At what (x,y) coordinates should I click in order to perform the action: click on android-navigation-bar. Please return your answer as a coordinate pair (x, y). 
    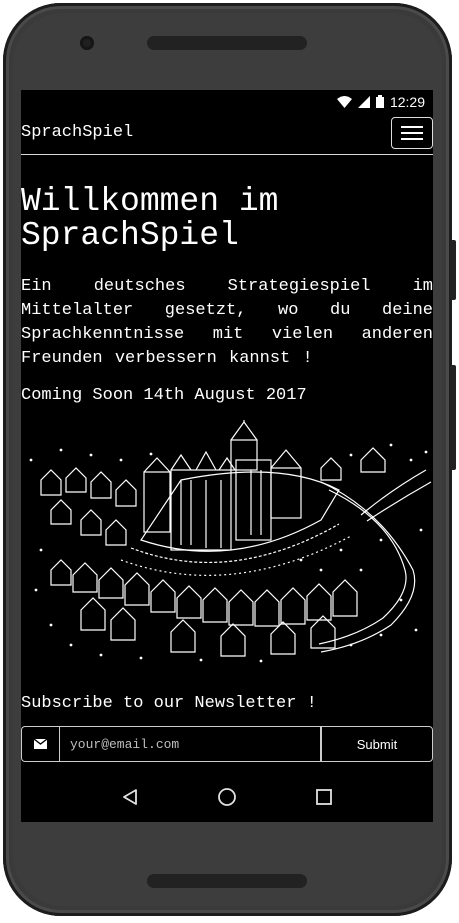
    Looking at the image, I should click on (227, 797).